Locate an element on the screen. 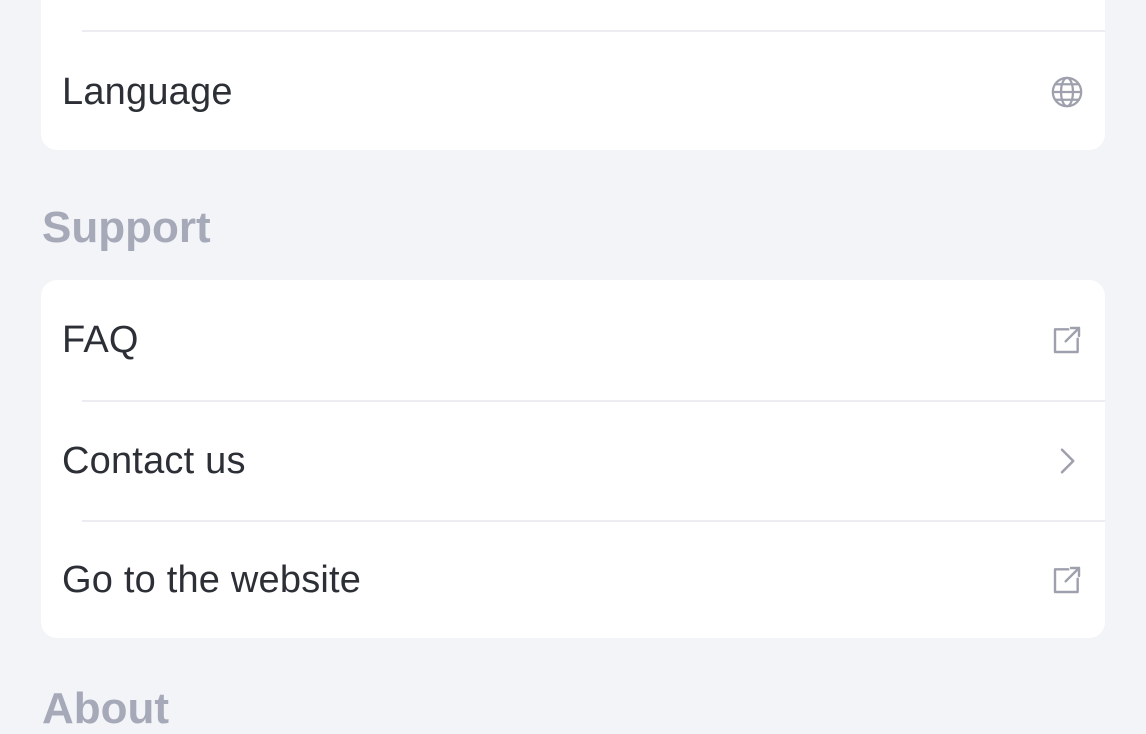 This screenshot has width=1146, height=734. contact-us-label: Contact us is located at coordinates (154, 460).